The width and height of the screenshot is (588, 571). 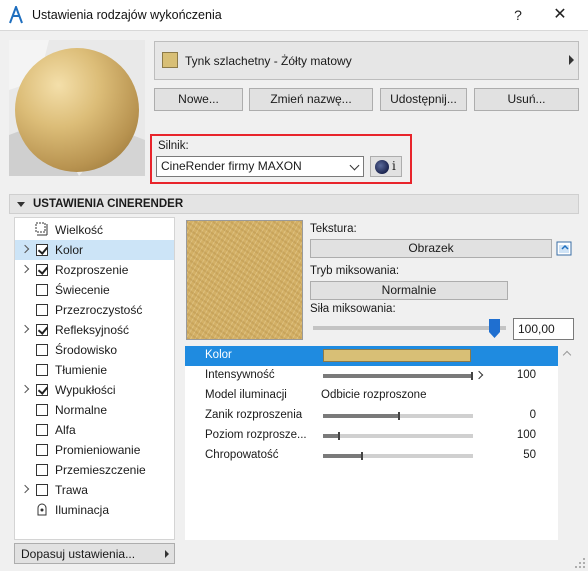 What do you see at coordinates (567, 355) in the screenshot?
I see `scroll-up-icon` at bounding box center [567, 355].